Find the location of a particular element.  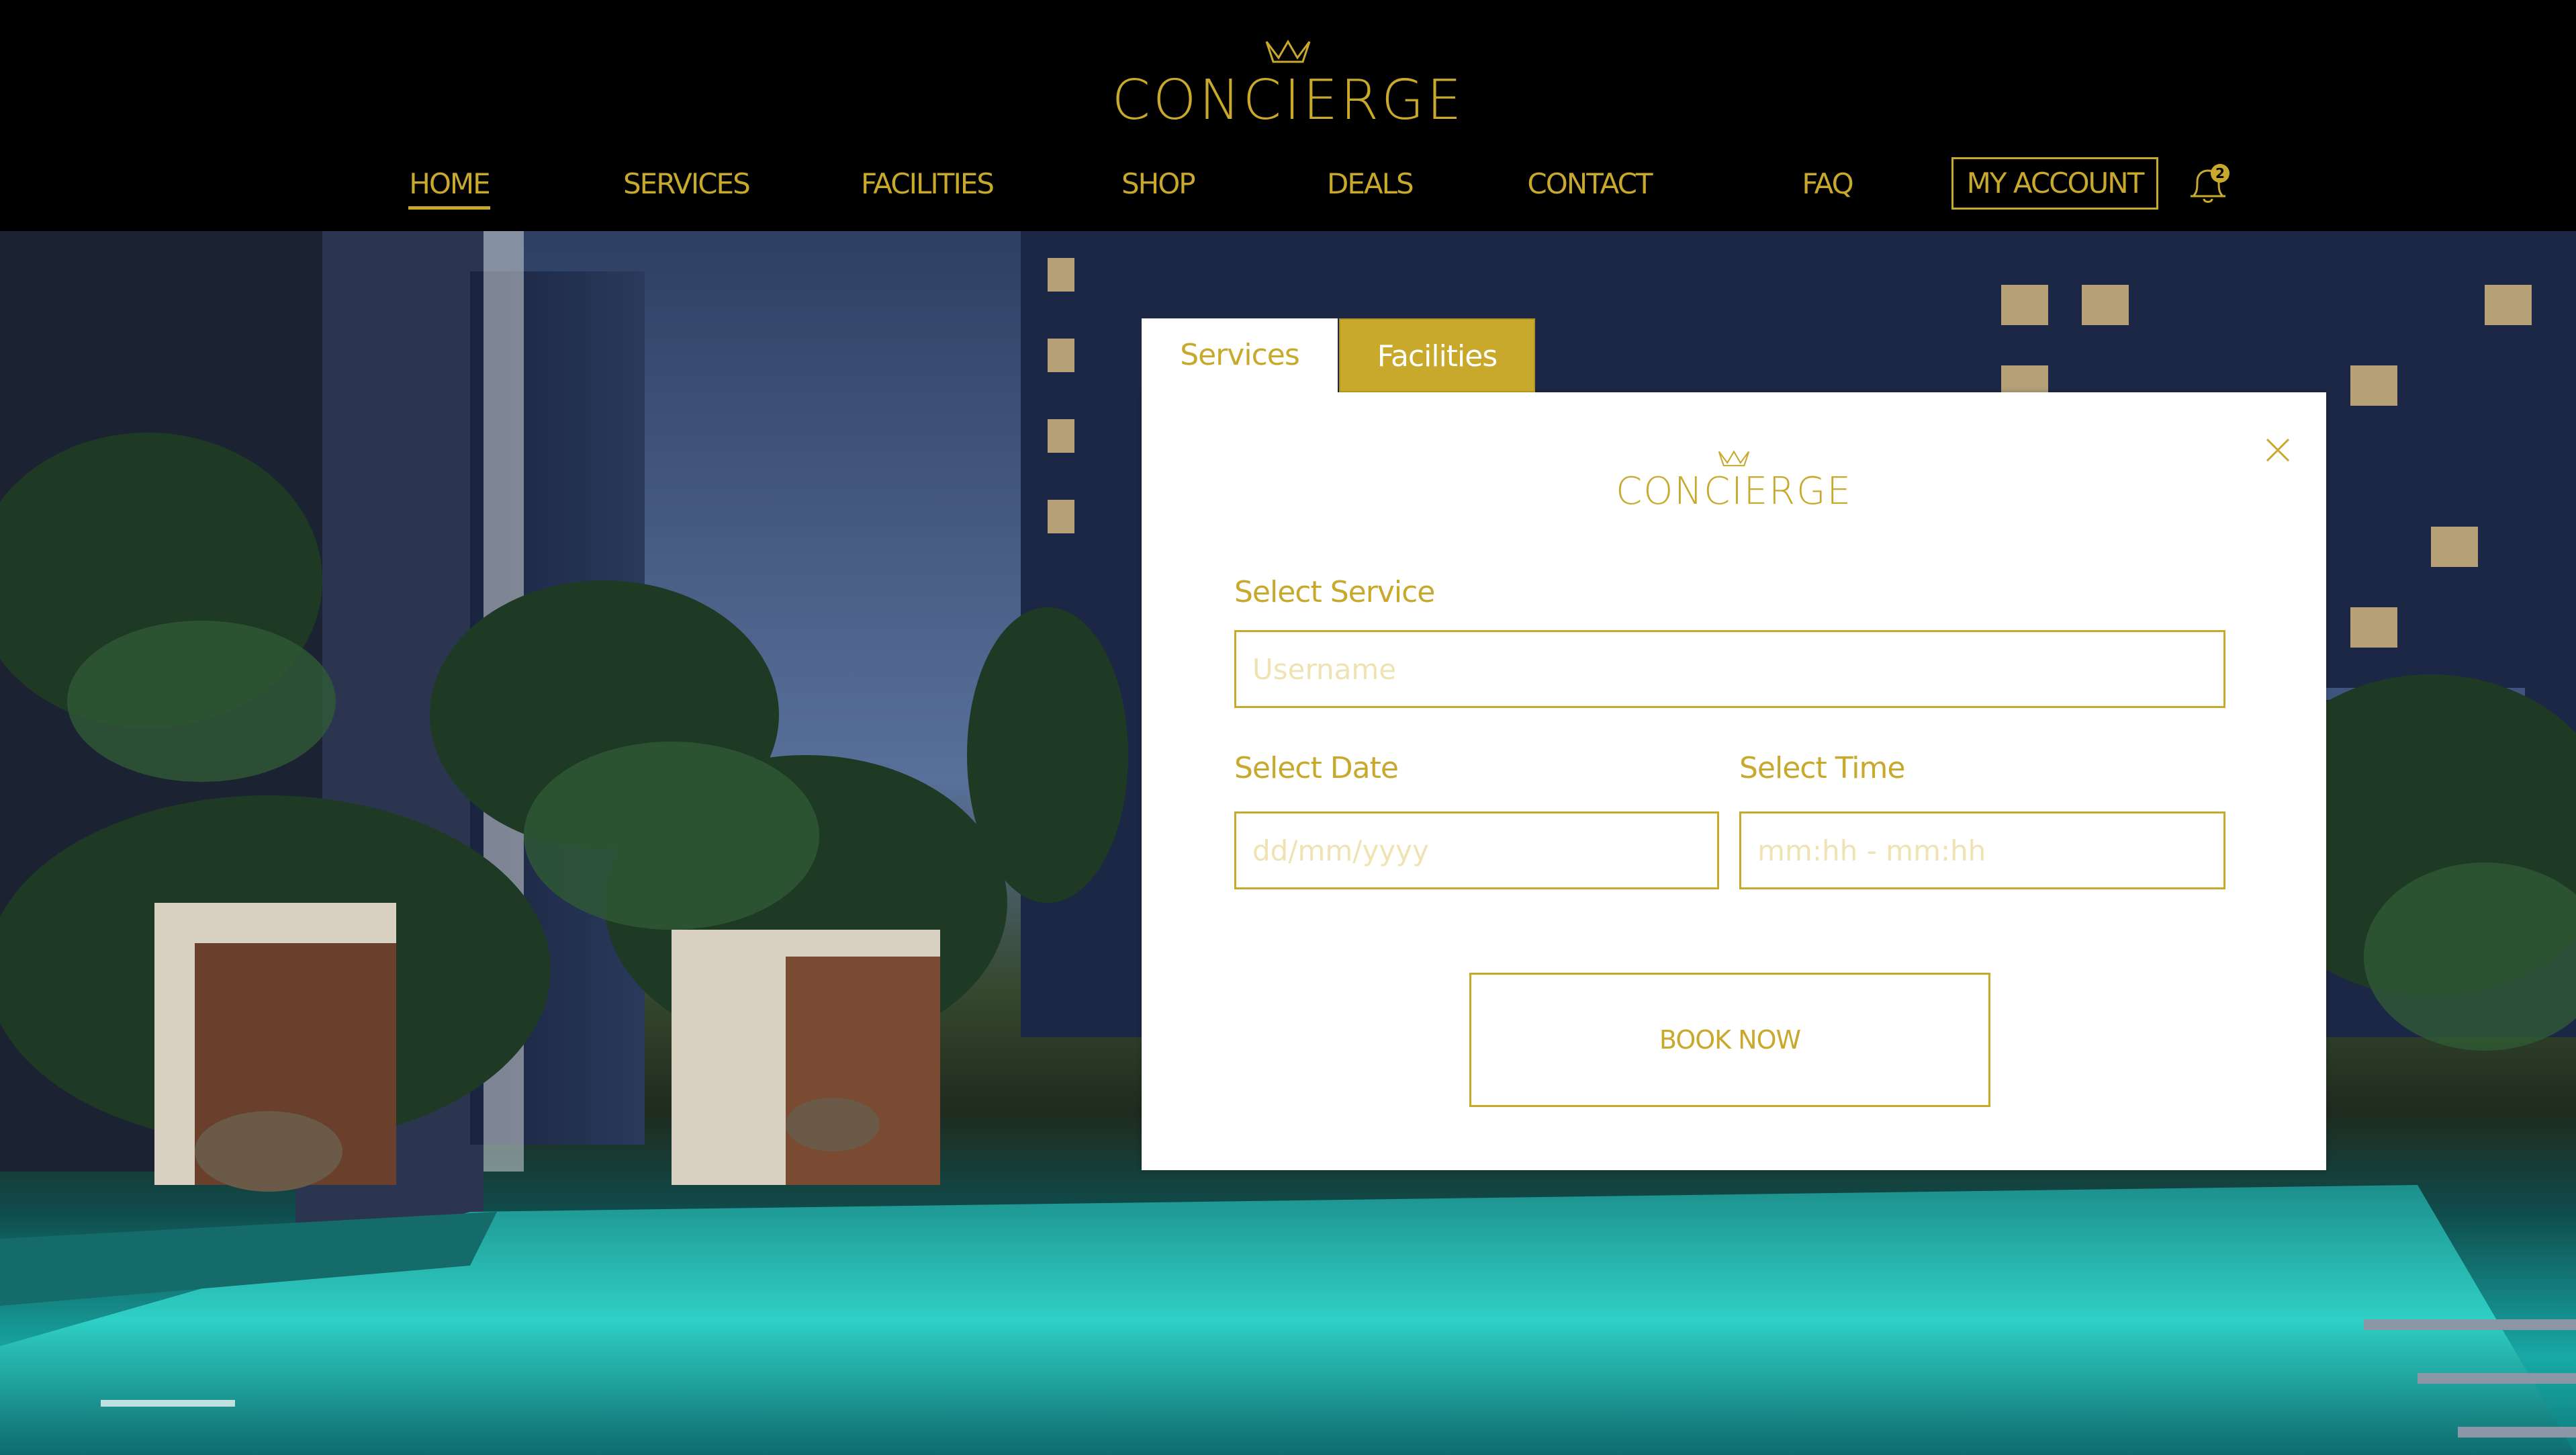

select-date-label: Select Date is located at coordinates (1316, 768).